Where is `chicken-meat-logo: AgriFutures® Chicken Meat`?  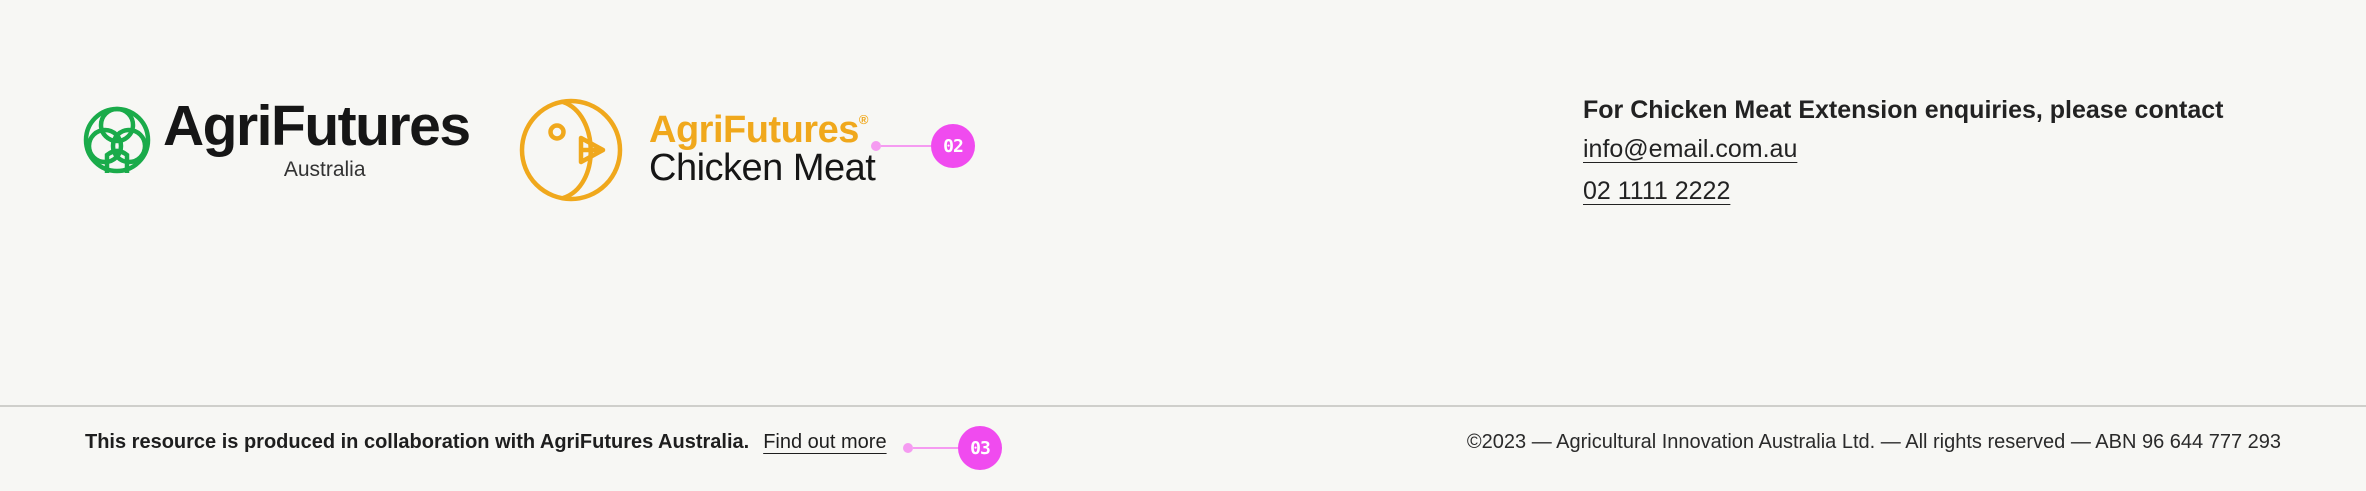
chicken-meat-logo: AgriFutures® Chicken Meat is located at coordinates (697, 150).